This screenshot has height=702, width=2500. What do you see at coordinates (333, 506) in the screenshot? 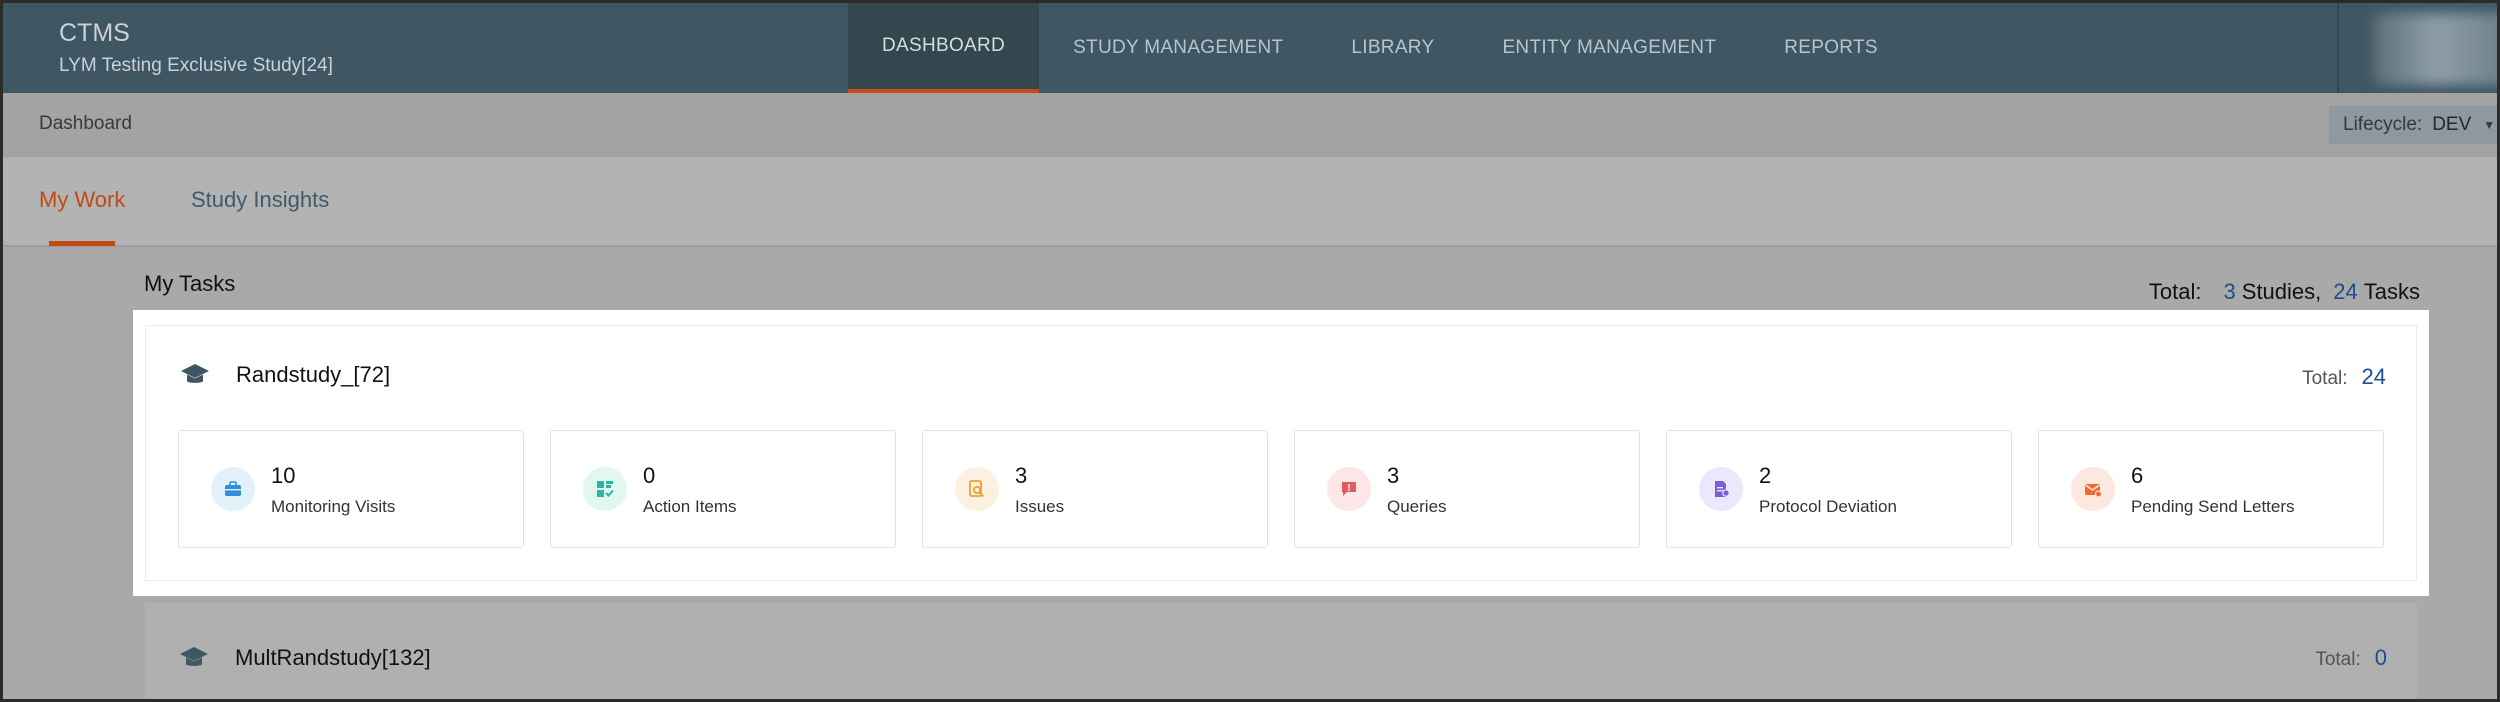
I see `tile-label: Monitoring Visits` at bounding box center [333, 506].